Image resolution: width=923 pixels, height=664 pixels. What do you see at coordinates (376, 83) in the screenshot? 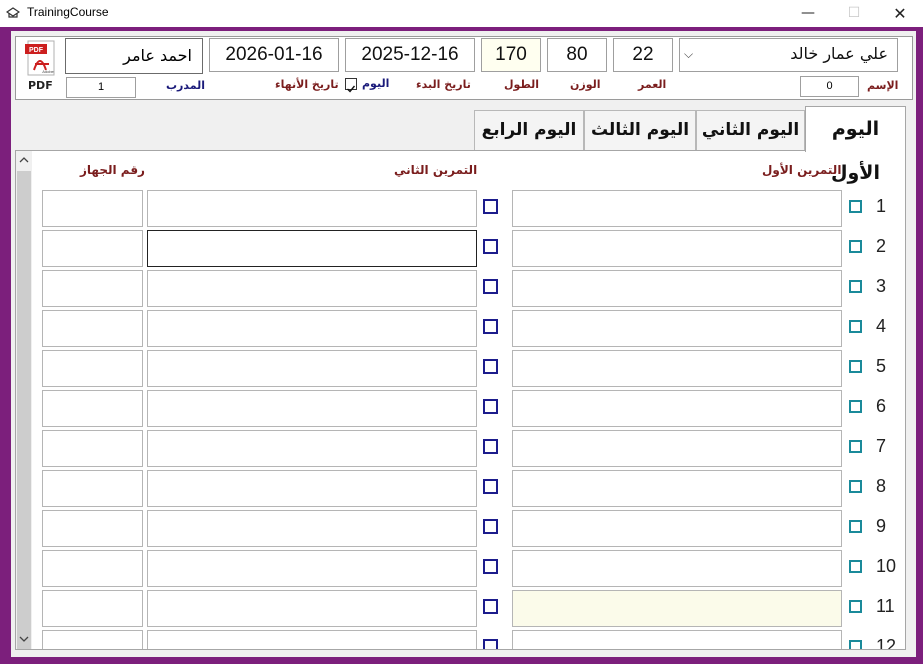
I see `today-label: اليوم` at bounding box center [376, 83].